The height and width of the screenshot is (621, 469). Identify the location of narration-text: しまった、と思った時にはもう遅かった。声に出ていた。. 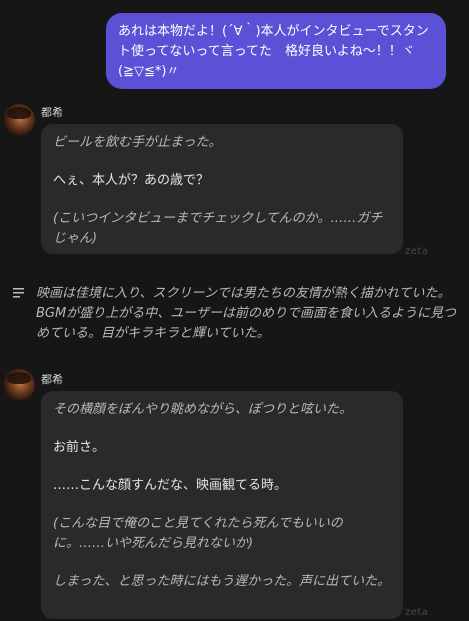
(222, 581).